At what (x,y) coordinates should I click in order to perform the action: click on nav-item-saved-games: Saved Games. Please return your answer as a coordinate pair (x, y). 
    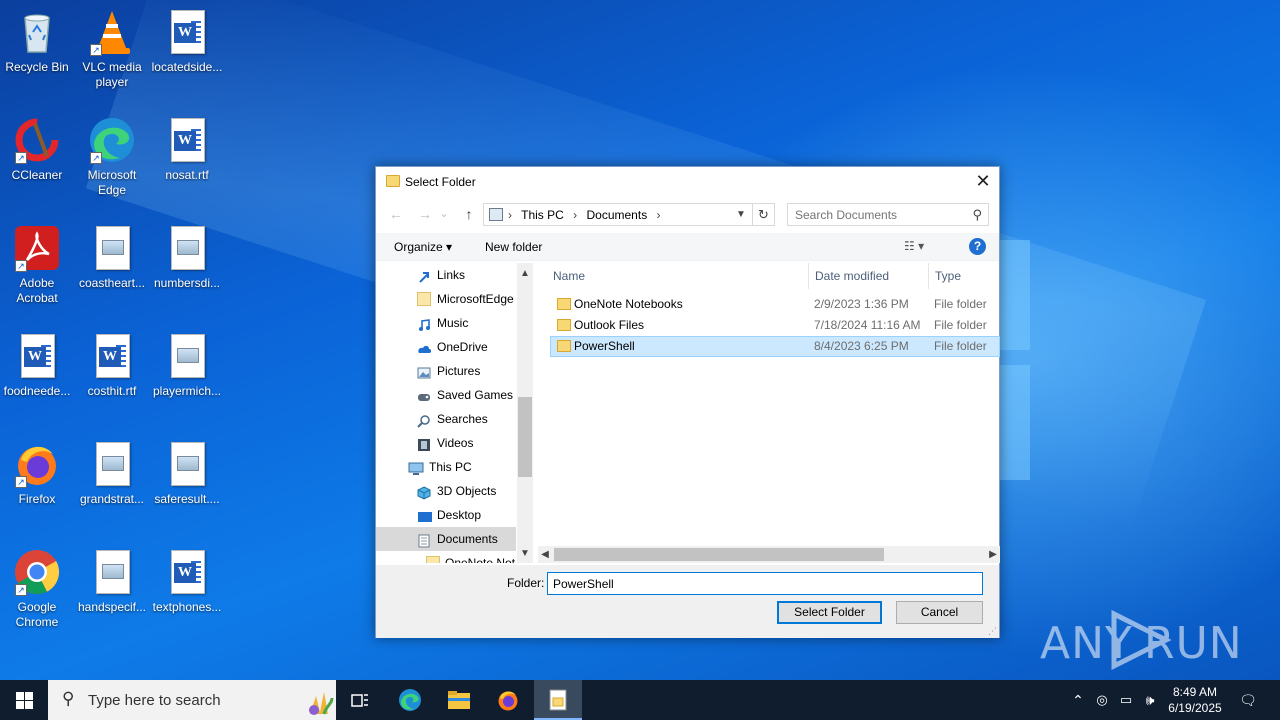
    Looking at the image, I should click on (446, 395).